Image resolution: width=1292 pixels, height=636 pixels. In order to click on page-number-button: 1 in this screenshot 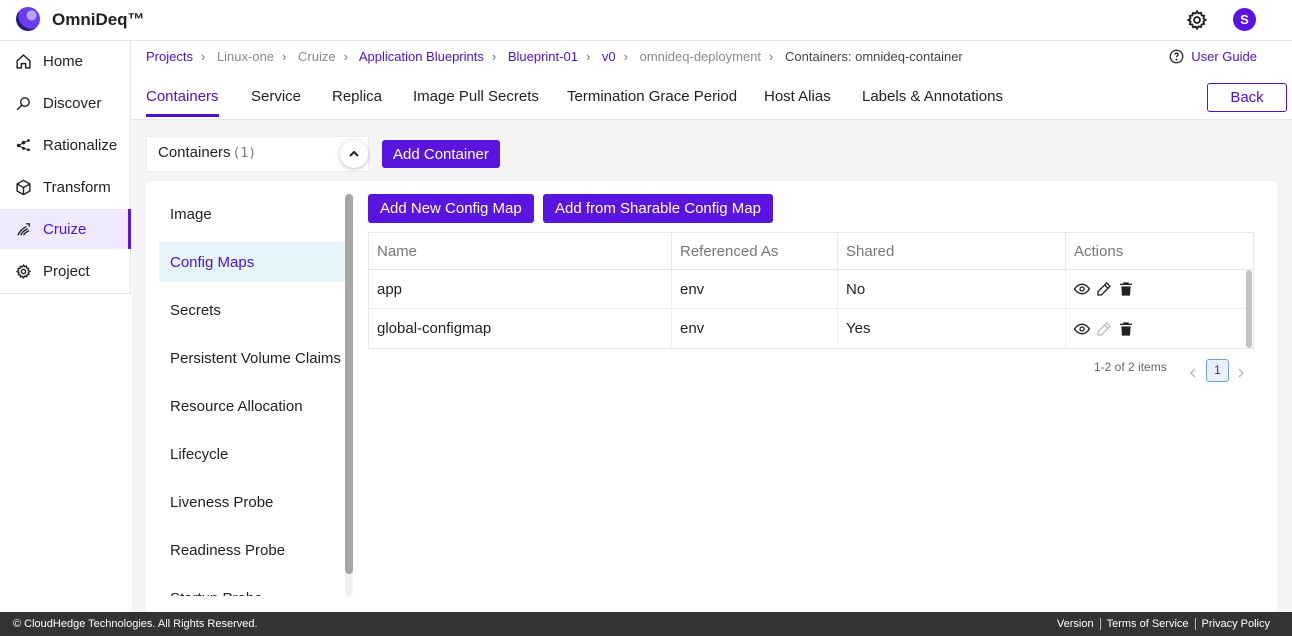, I will do `click(1217, 370)`.